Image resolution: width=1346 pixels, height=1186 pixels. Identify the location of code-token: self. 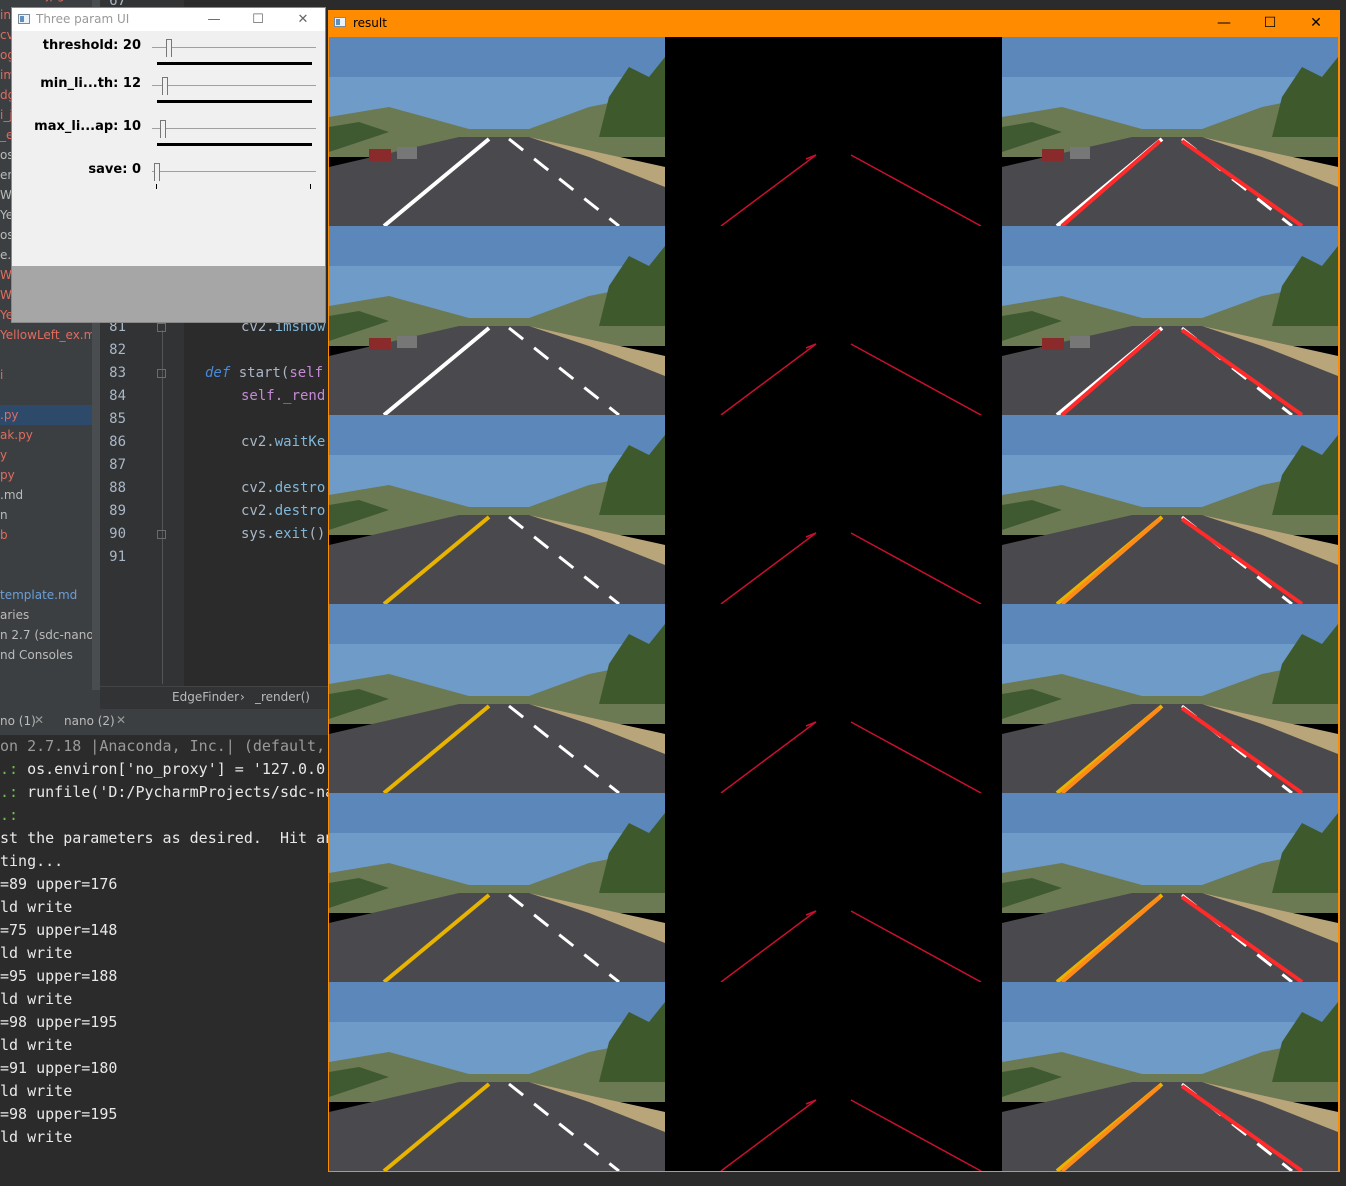
(306, 373).